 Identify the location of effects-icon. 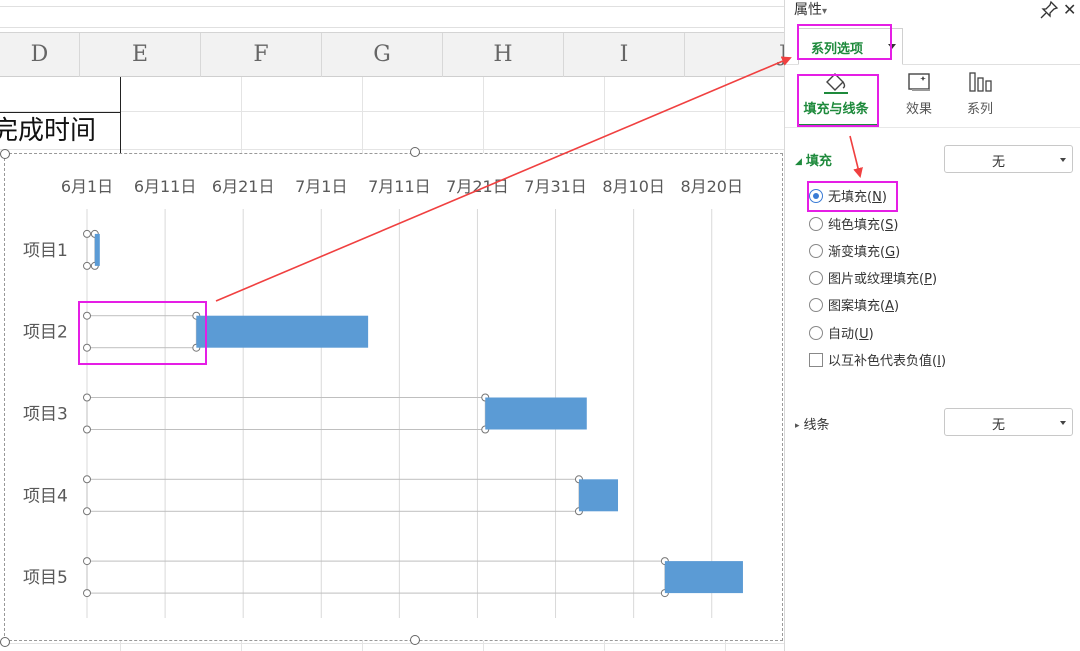
(919, 82).